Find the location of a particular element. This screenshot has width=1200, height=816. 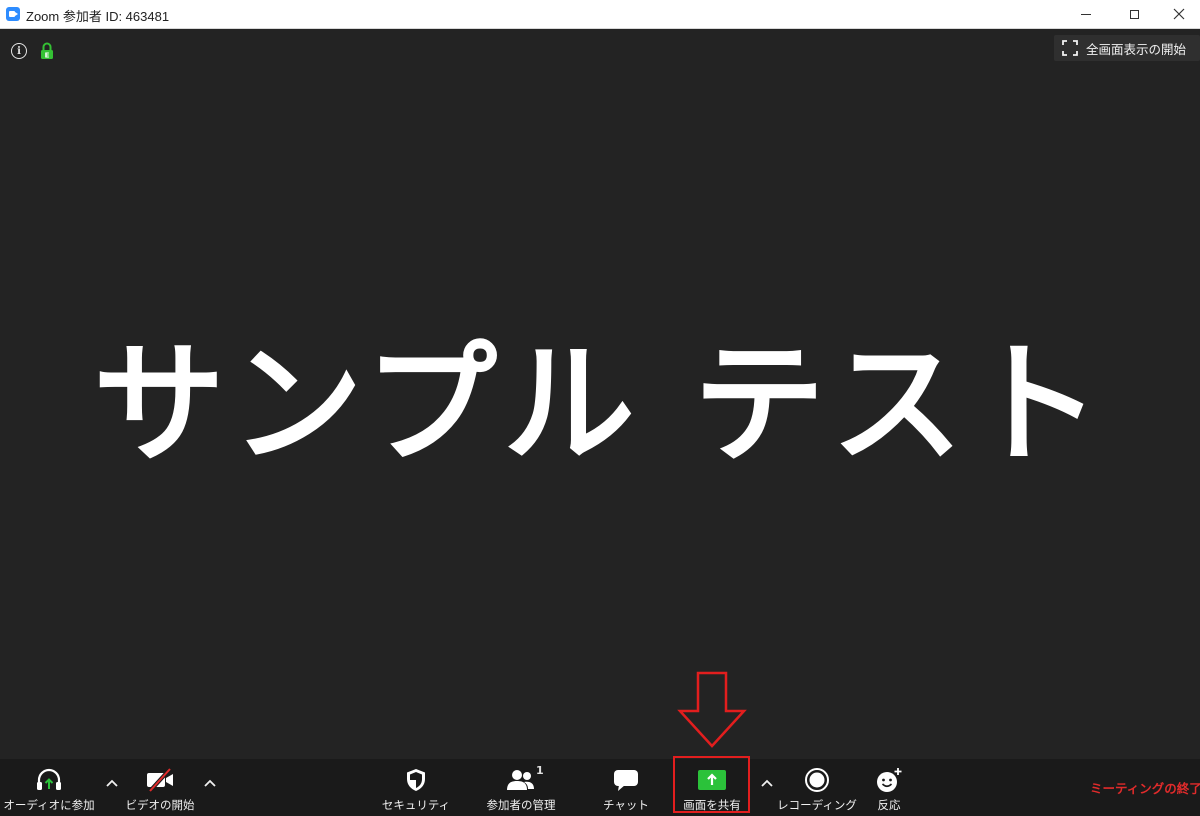

participants-count: 1 is located at coordinates (540, 770).